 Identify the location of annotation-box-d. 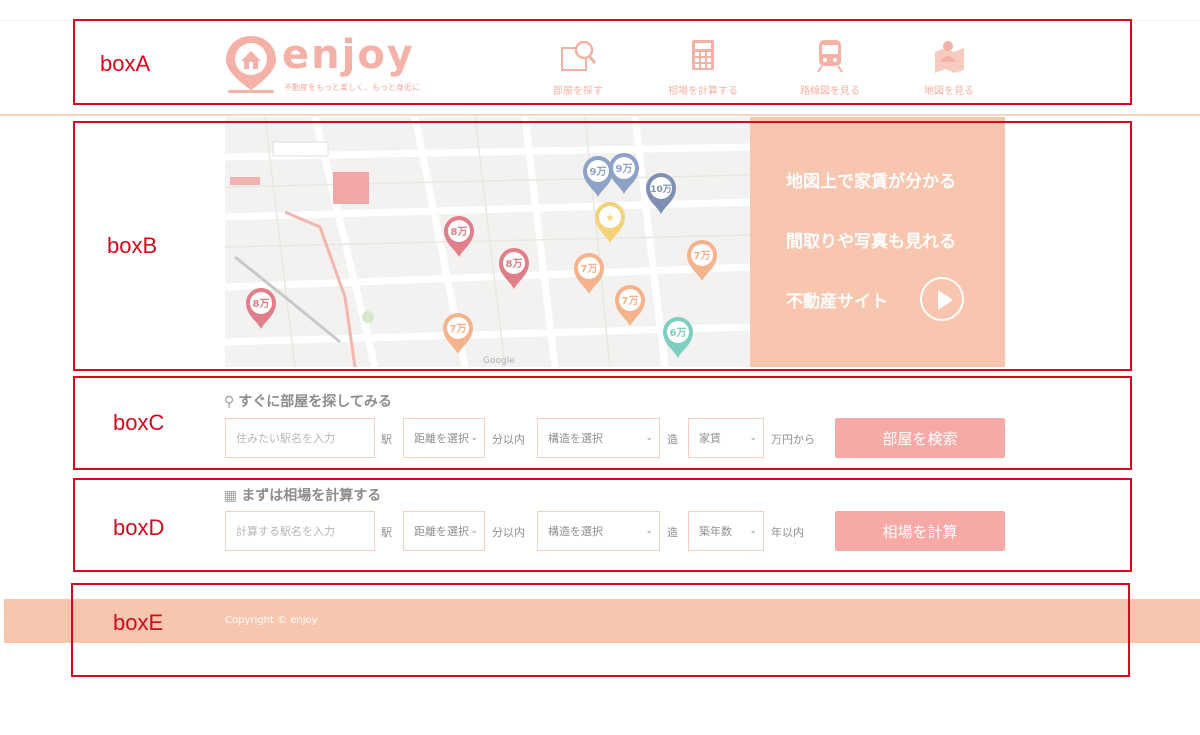
(602, 525).